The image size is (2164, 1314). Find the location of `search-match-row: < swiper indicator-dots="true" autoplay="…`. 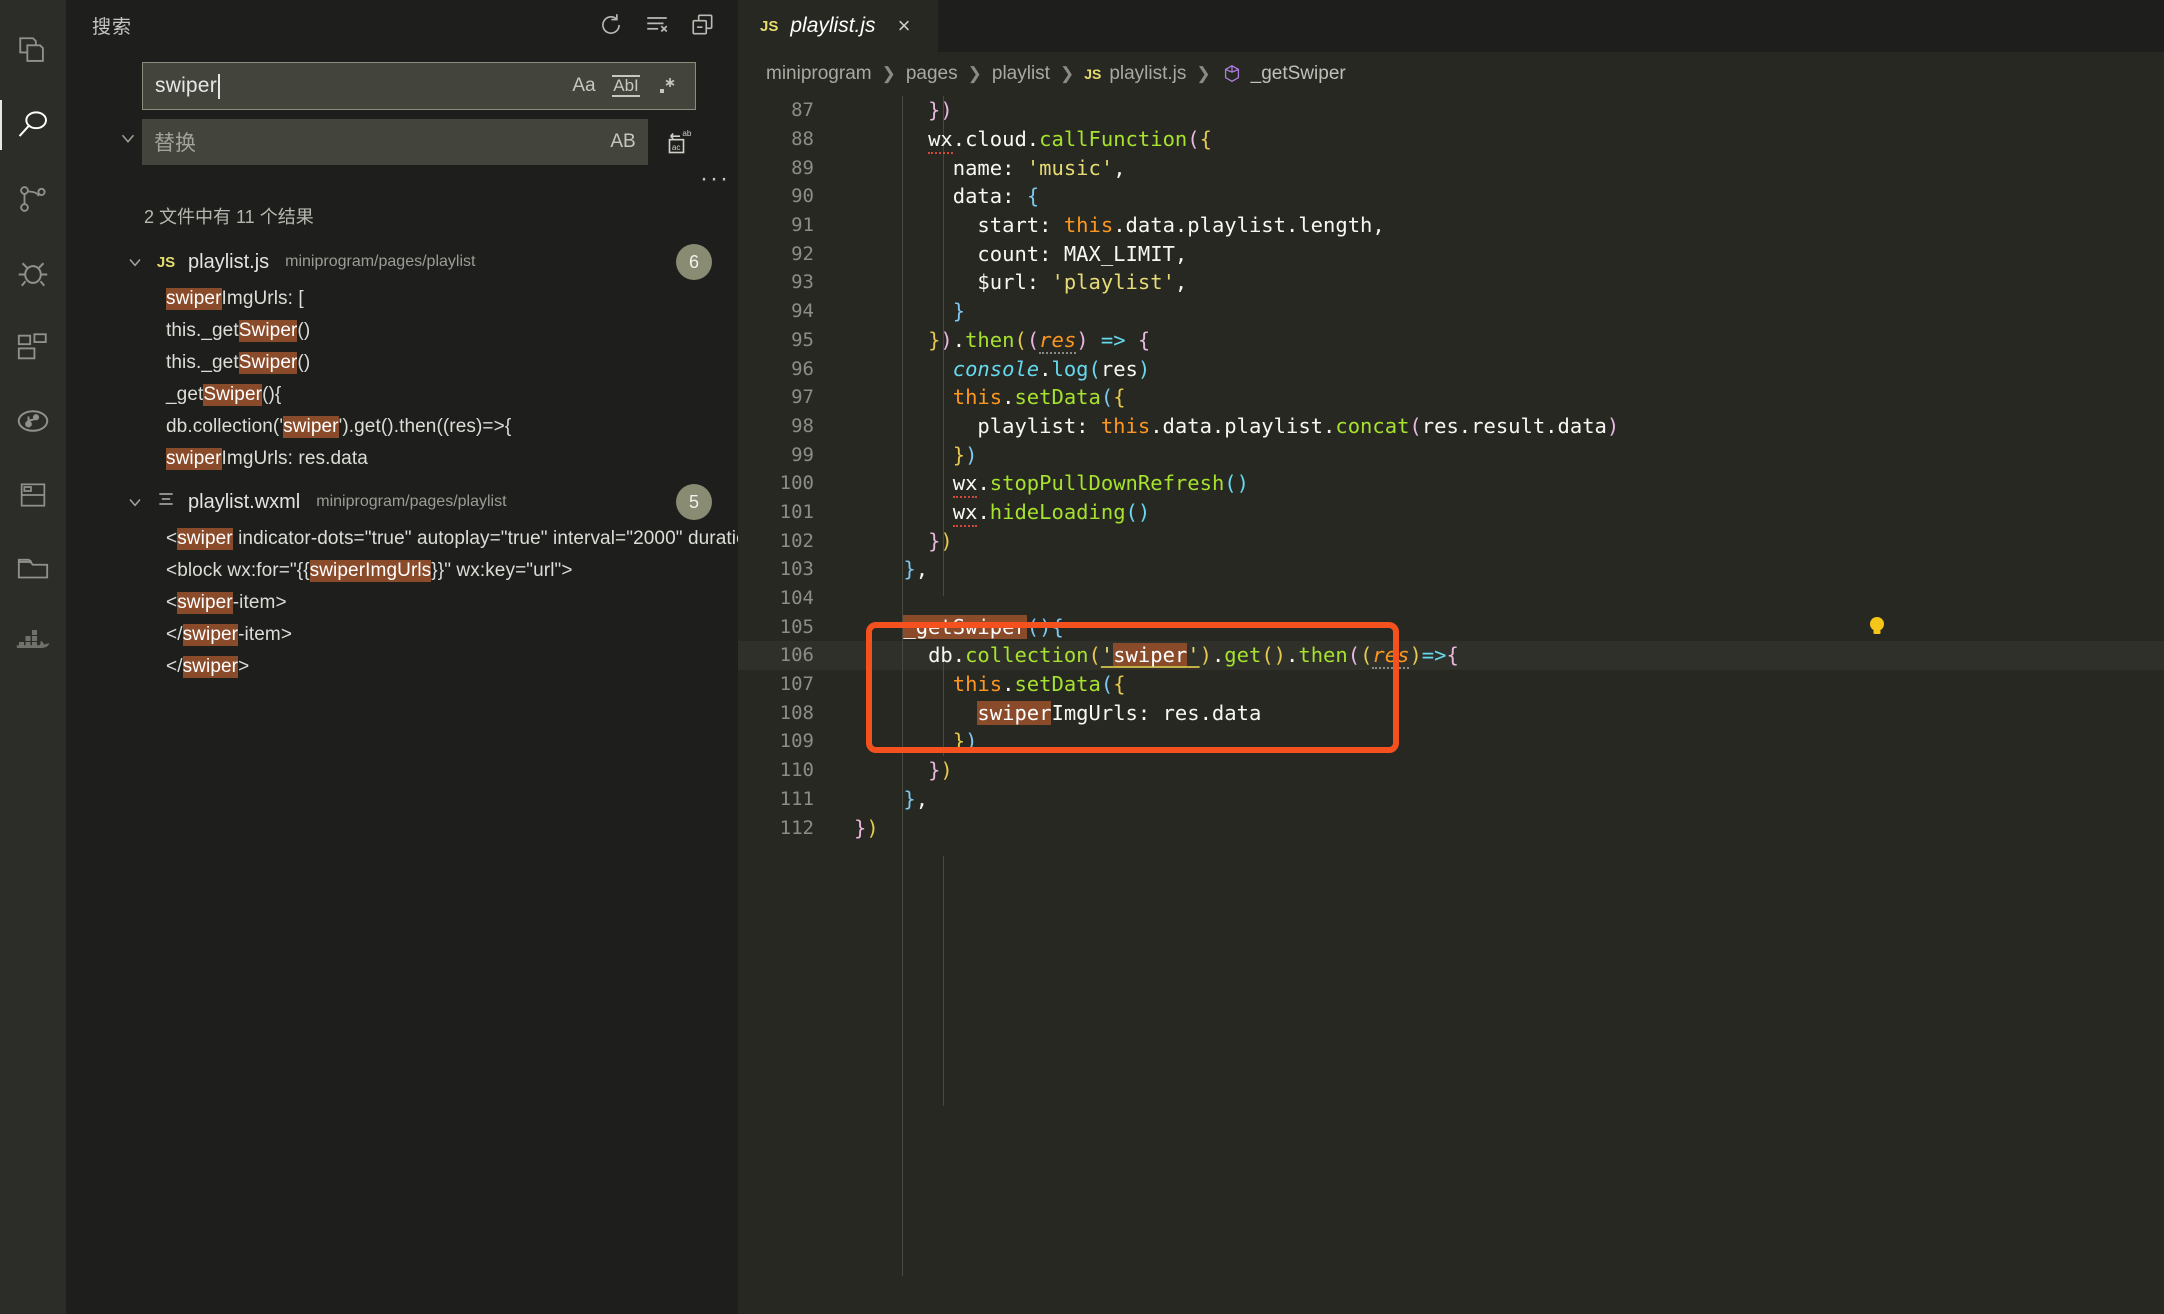

search-match-row: < swiper indicator-dots="true" autoplay="… is located at coordinates (435, 539).